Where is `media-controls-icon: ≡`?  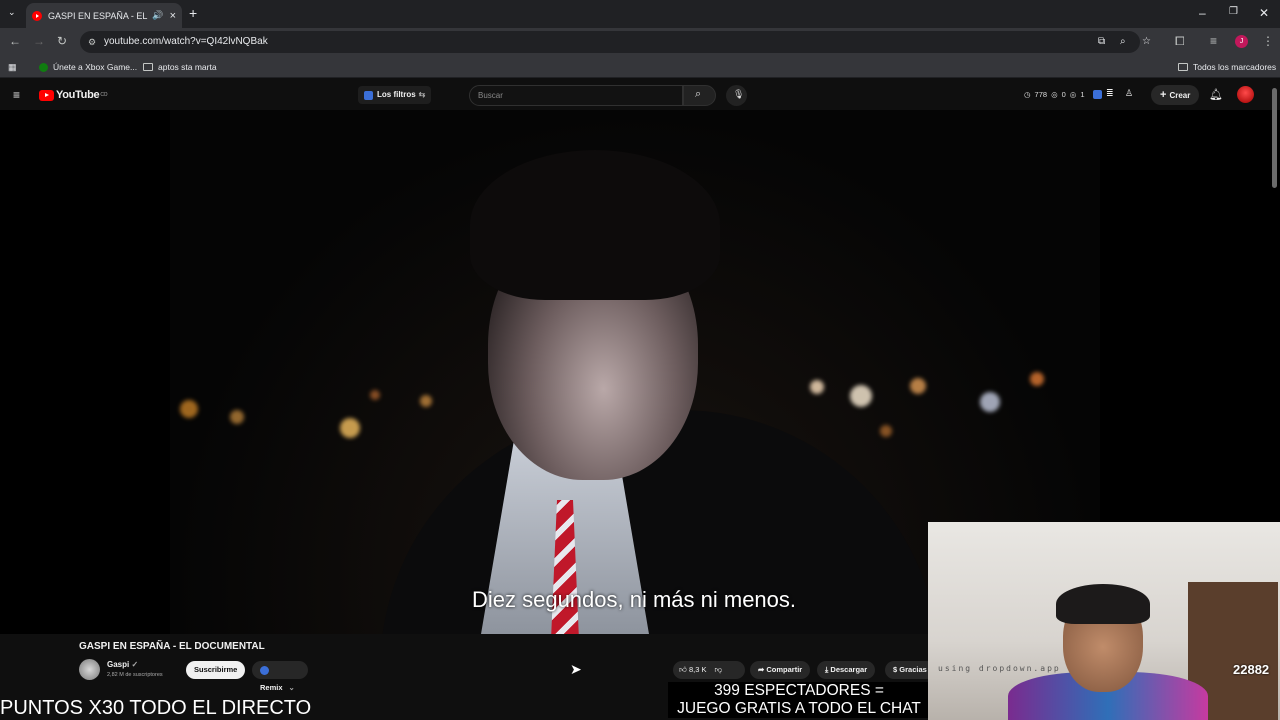
media-controls-icon: ≡ is located at coordinates (1213, 41).